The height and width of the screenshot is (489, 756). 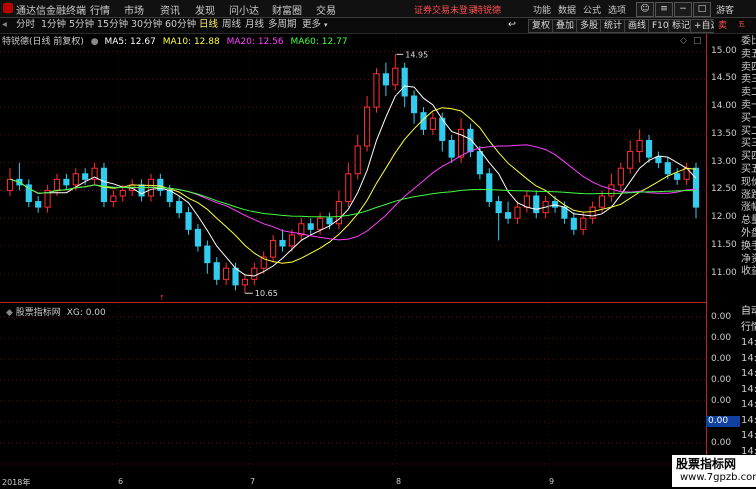 I want to click on quote-field-label: 卖一, so click(x=748, y=105).